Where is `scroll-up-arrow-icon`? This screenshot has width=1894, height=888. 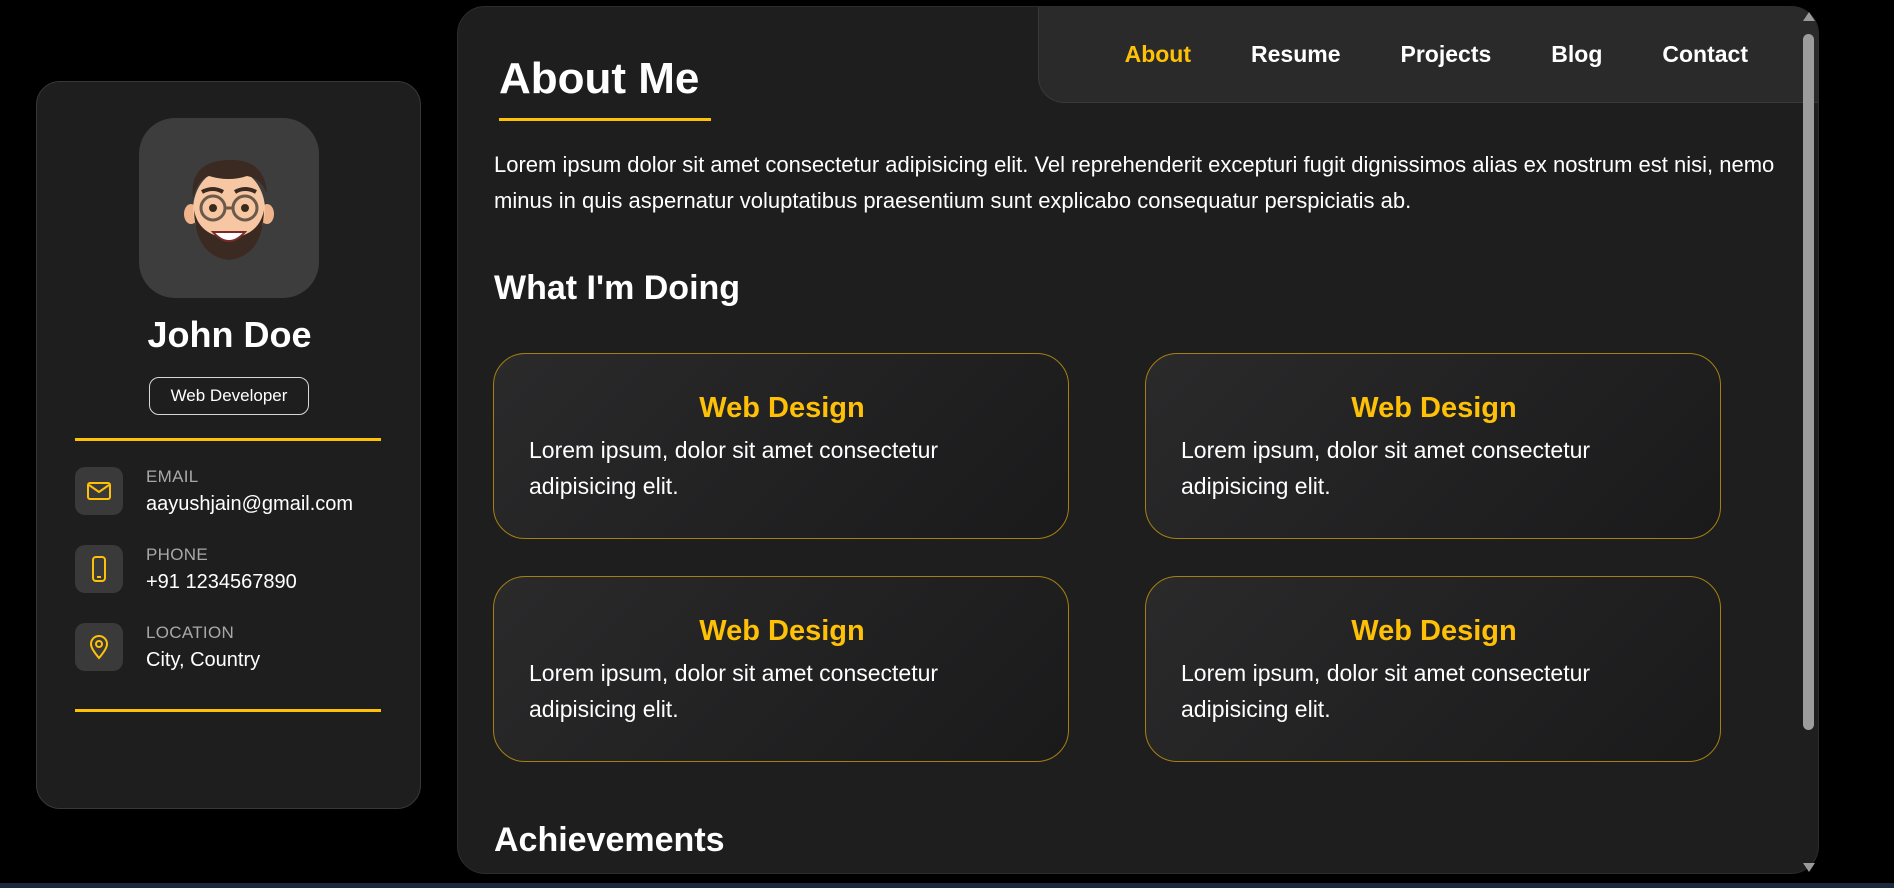 scroll-up-arrow-icon is located at coordinates (1809, 16).